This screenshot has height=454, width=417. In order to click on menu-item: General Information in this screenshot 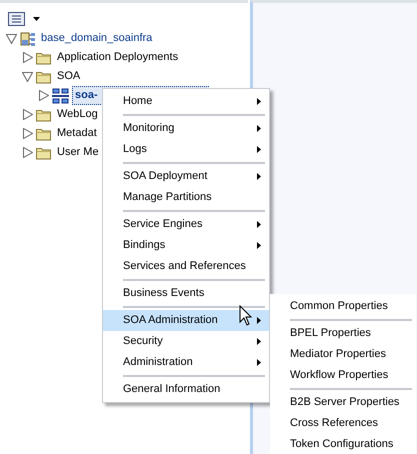, I will do `click(186, 389)`.